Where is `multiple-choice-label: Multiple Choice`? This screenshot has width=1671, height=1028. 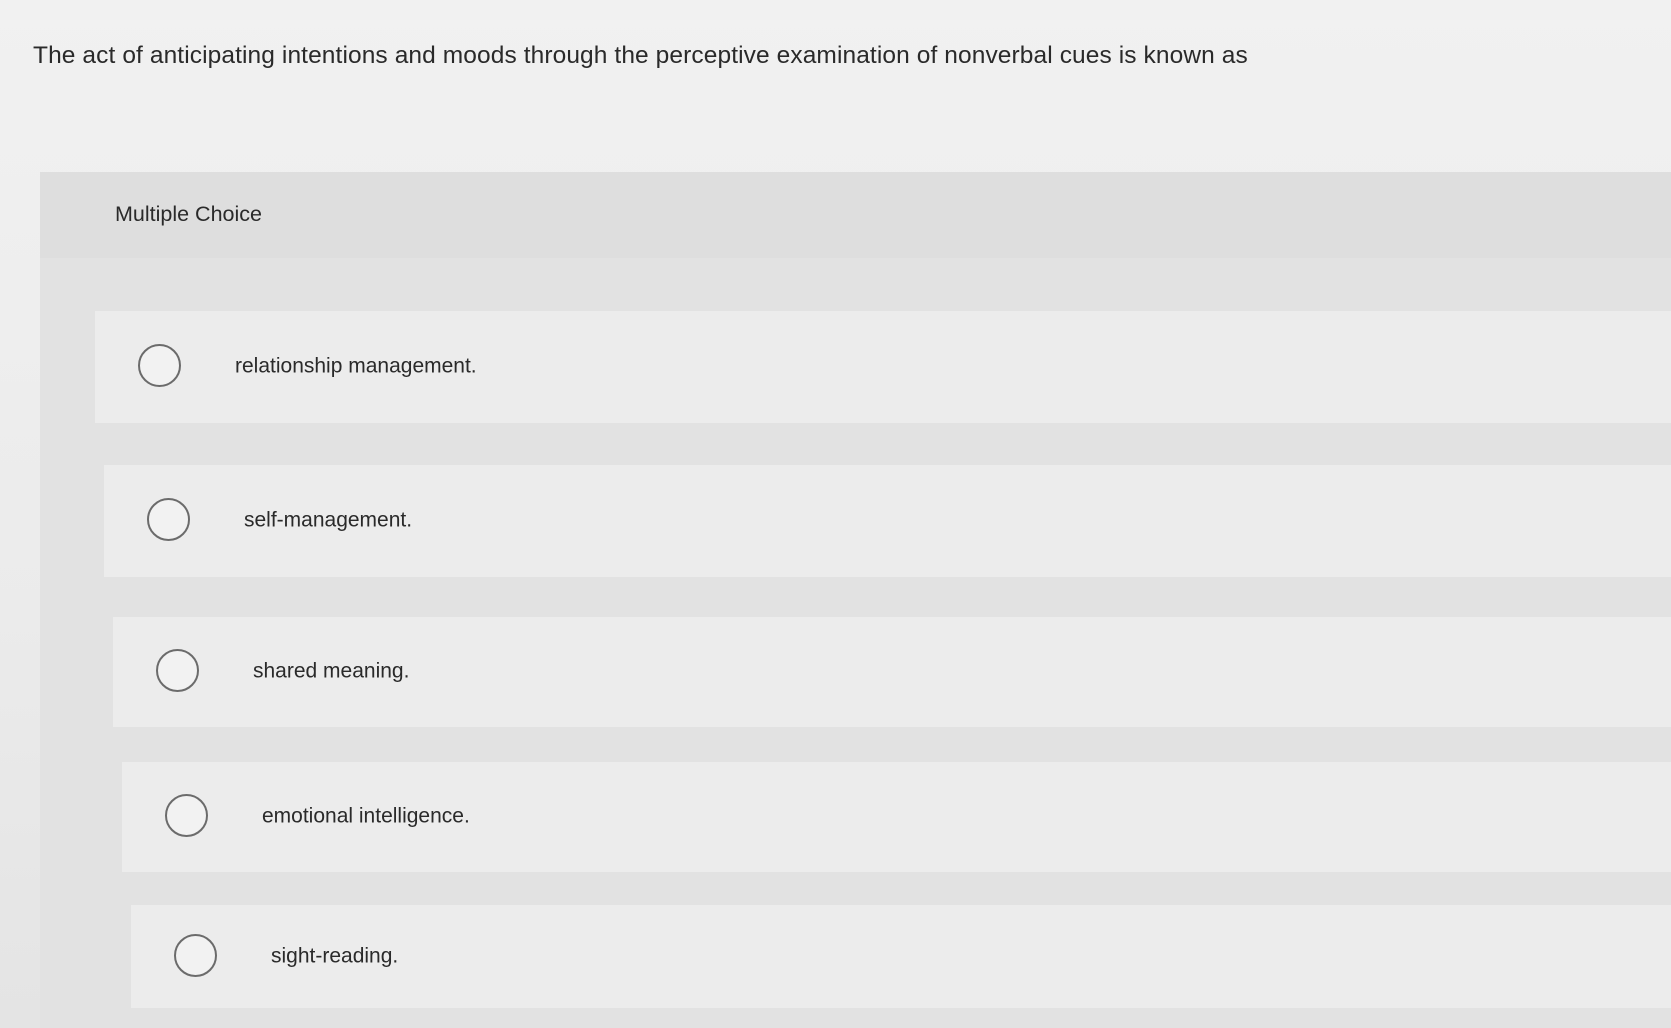
multiple-choice-label: Multiple Choice is located at coordinates (188, 214).